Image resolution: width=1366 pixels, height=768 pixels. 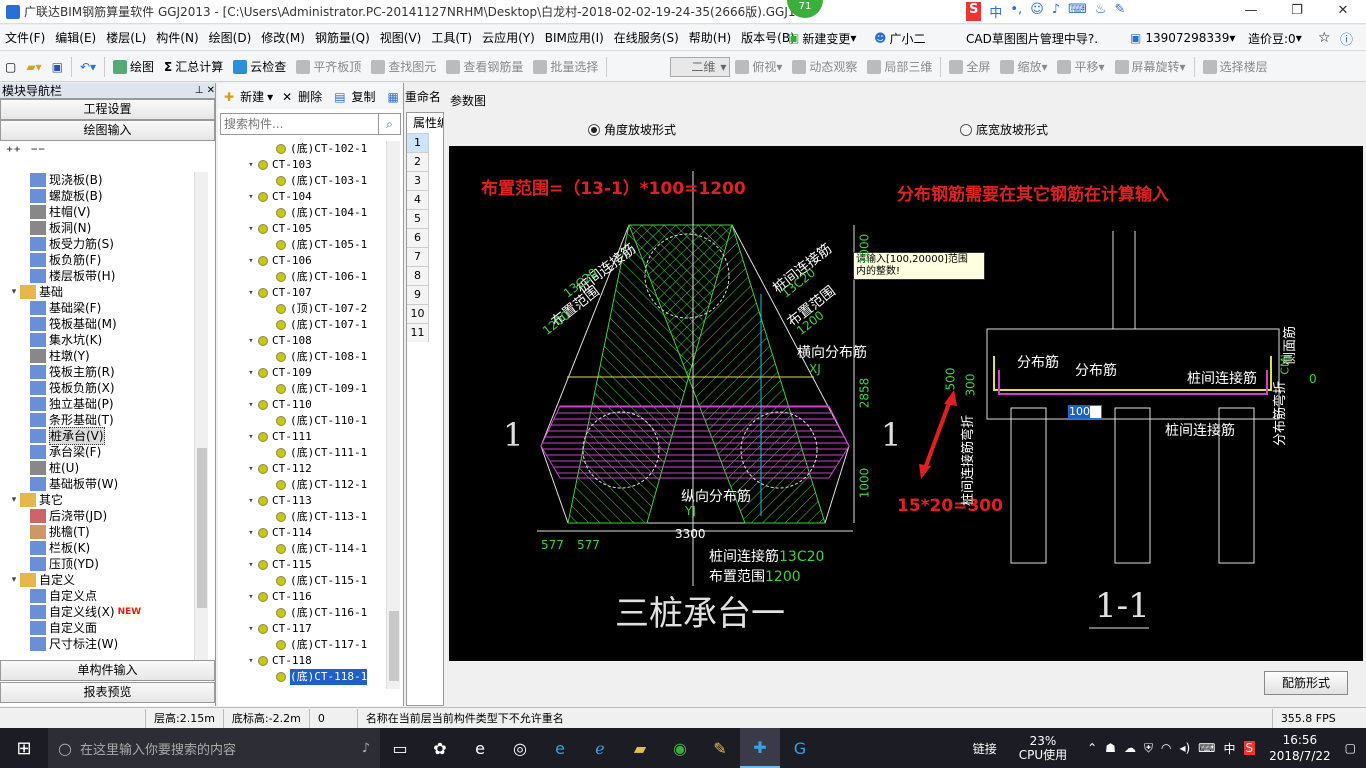 I want to click on nav-tree-item: ▾ 基础, so click(x=104, y=292).